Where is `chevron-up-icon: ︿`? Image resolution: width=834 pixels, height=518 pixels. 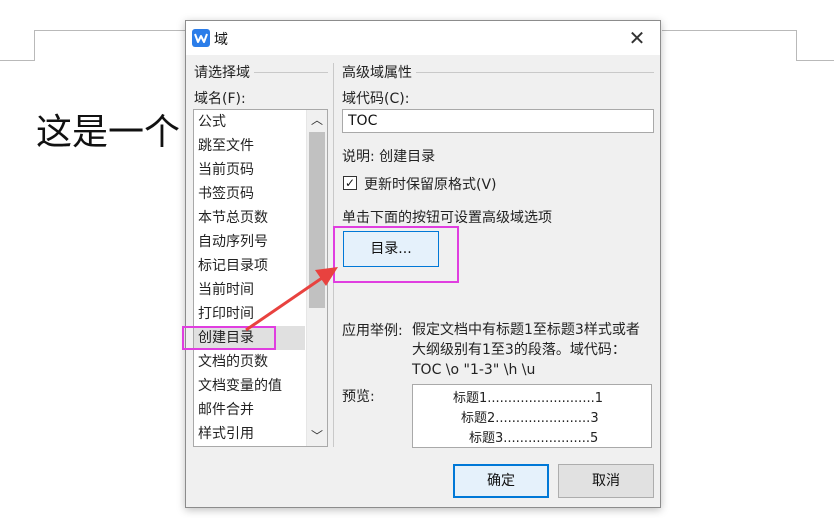 chevron-up-icon: ︿ is located at coordinates (316, 120).